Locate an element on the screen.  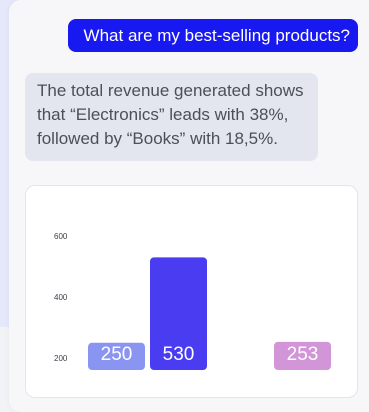
y-tick-label: 200 is located at coordinates (61, 358).